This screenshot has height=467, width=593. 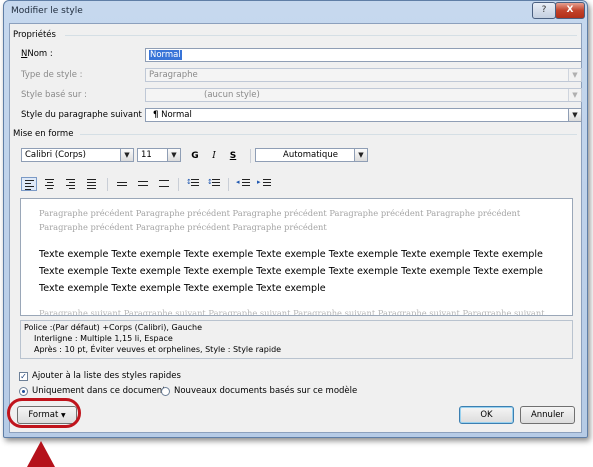 I want to click on font-size-dropdown: 11 ▼, so click(x=159, y=155).